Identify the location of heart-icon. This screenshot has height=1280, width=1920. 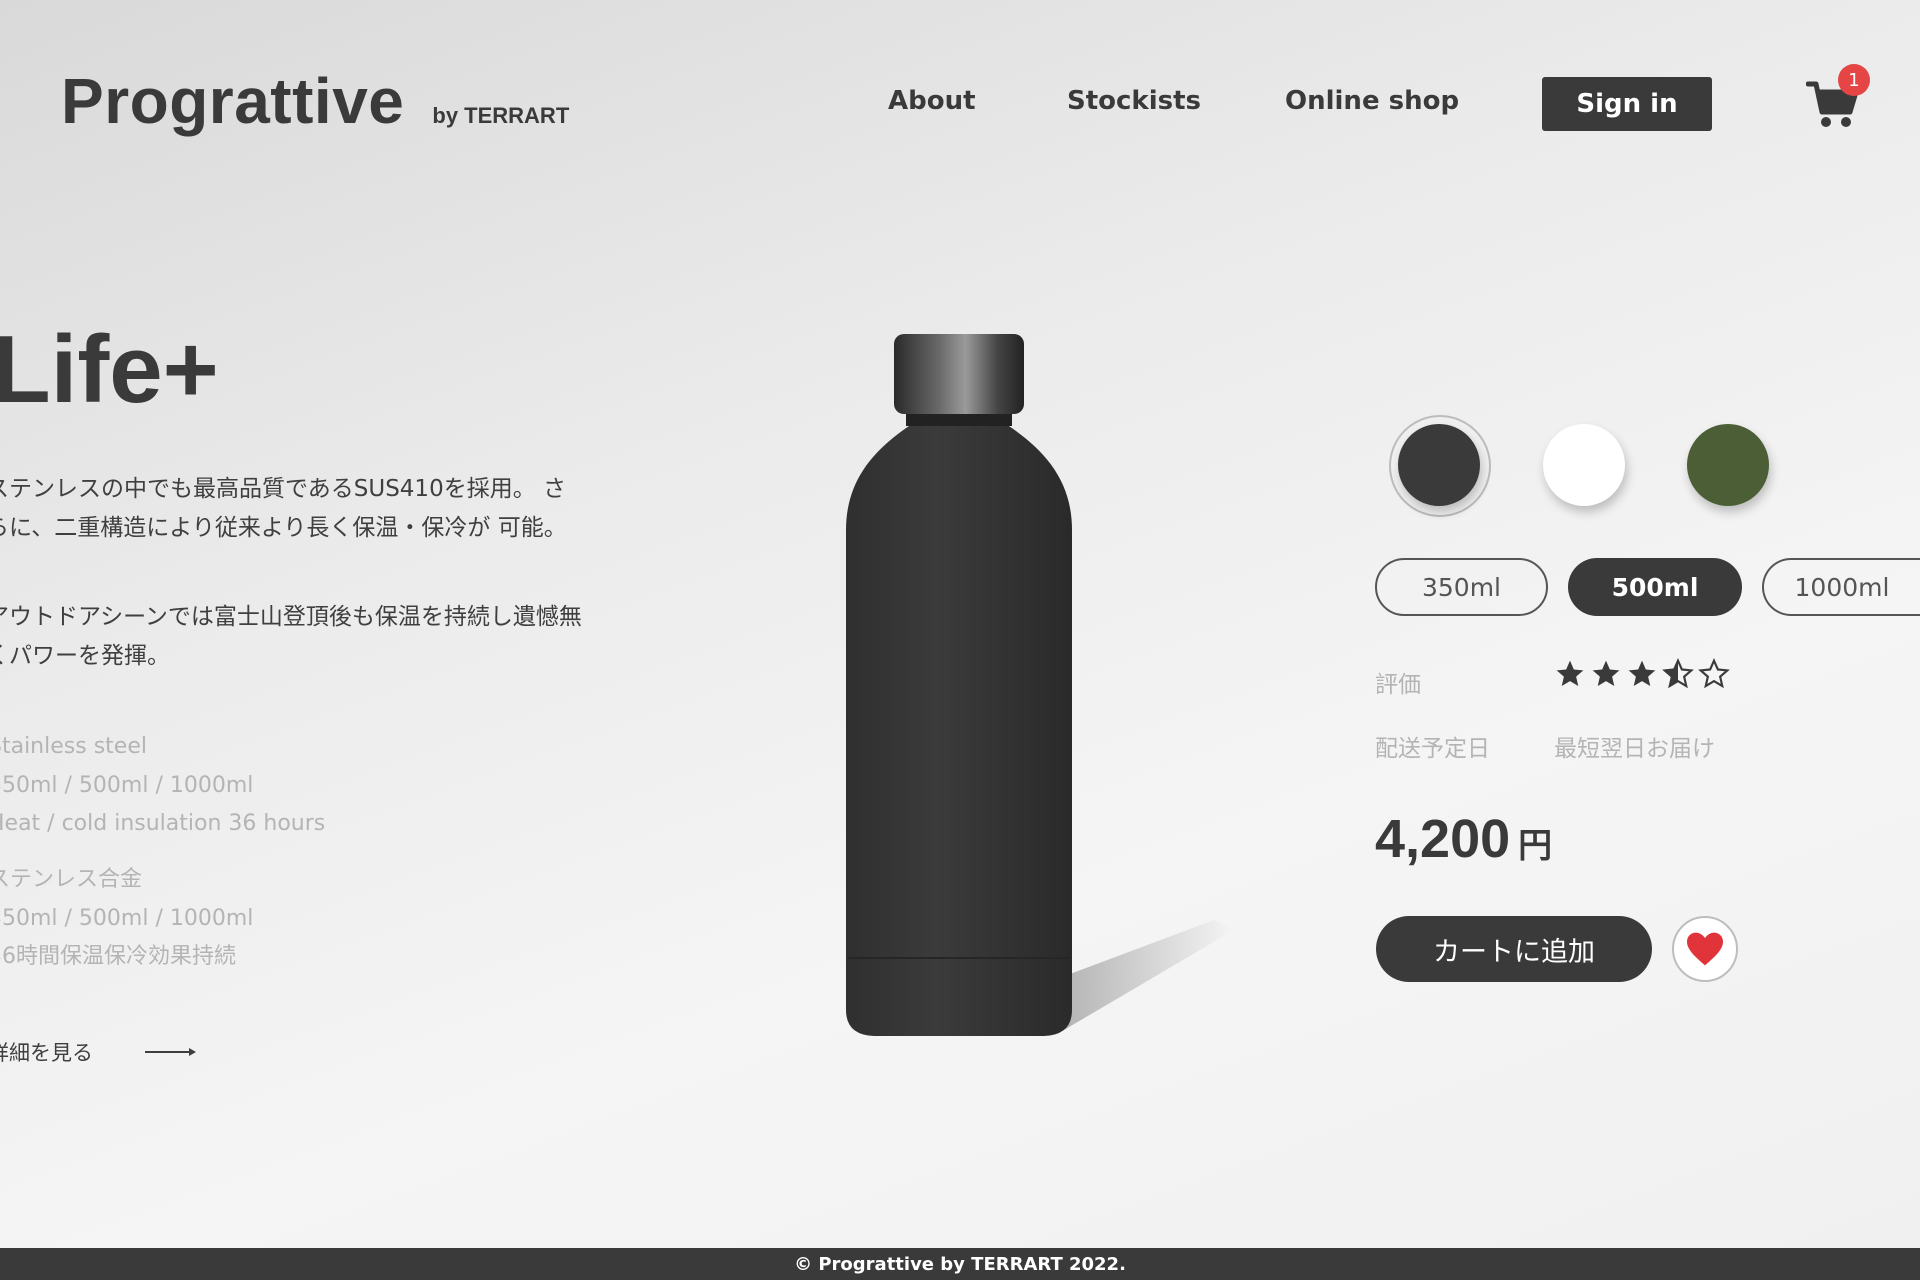
(1705, 949).